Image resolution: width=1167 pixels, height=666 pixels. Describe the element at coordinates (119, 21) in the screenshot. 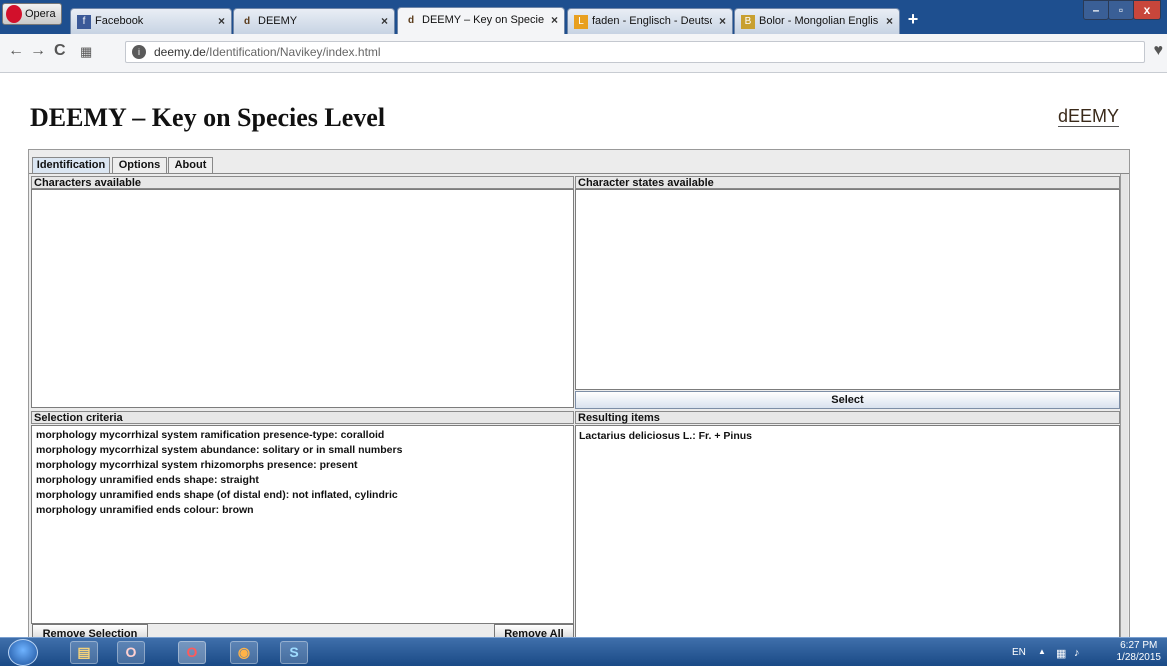

I see `tab-label: Facebook` at that location.